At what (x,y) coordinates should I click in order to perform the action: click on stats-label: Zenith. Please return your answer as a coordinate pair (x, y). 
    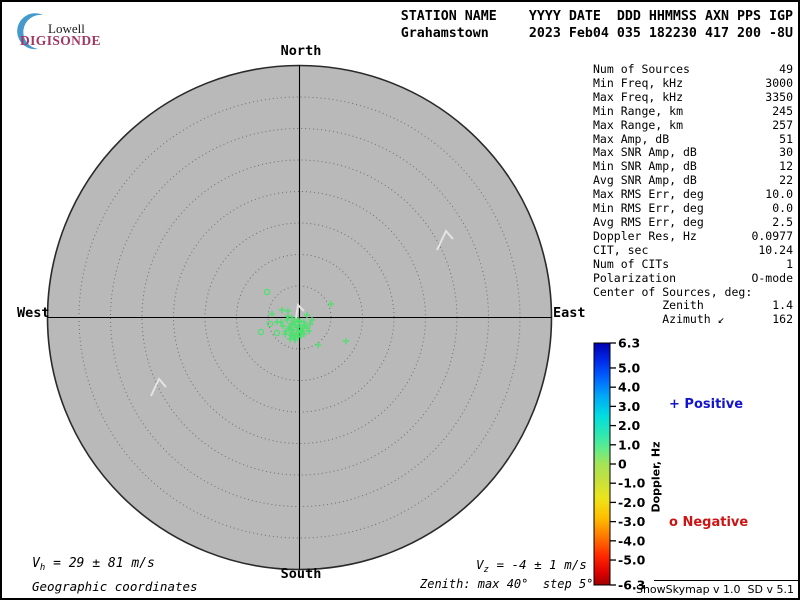
    Looking at the image, I should click on (648, 305).